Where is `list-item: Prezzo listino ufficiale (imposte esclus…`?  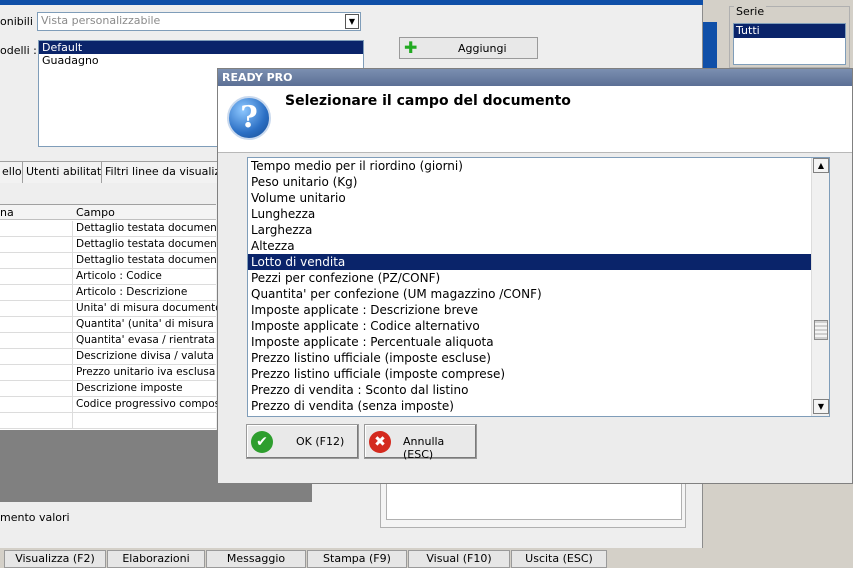
list-item: Prezzo listino ufficiale (imposte esclus… is located at coordinates (529, 358).